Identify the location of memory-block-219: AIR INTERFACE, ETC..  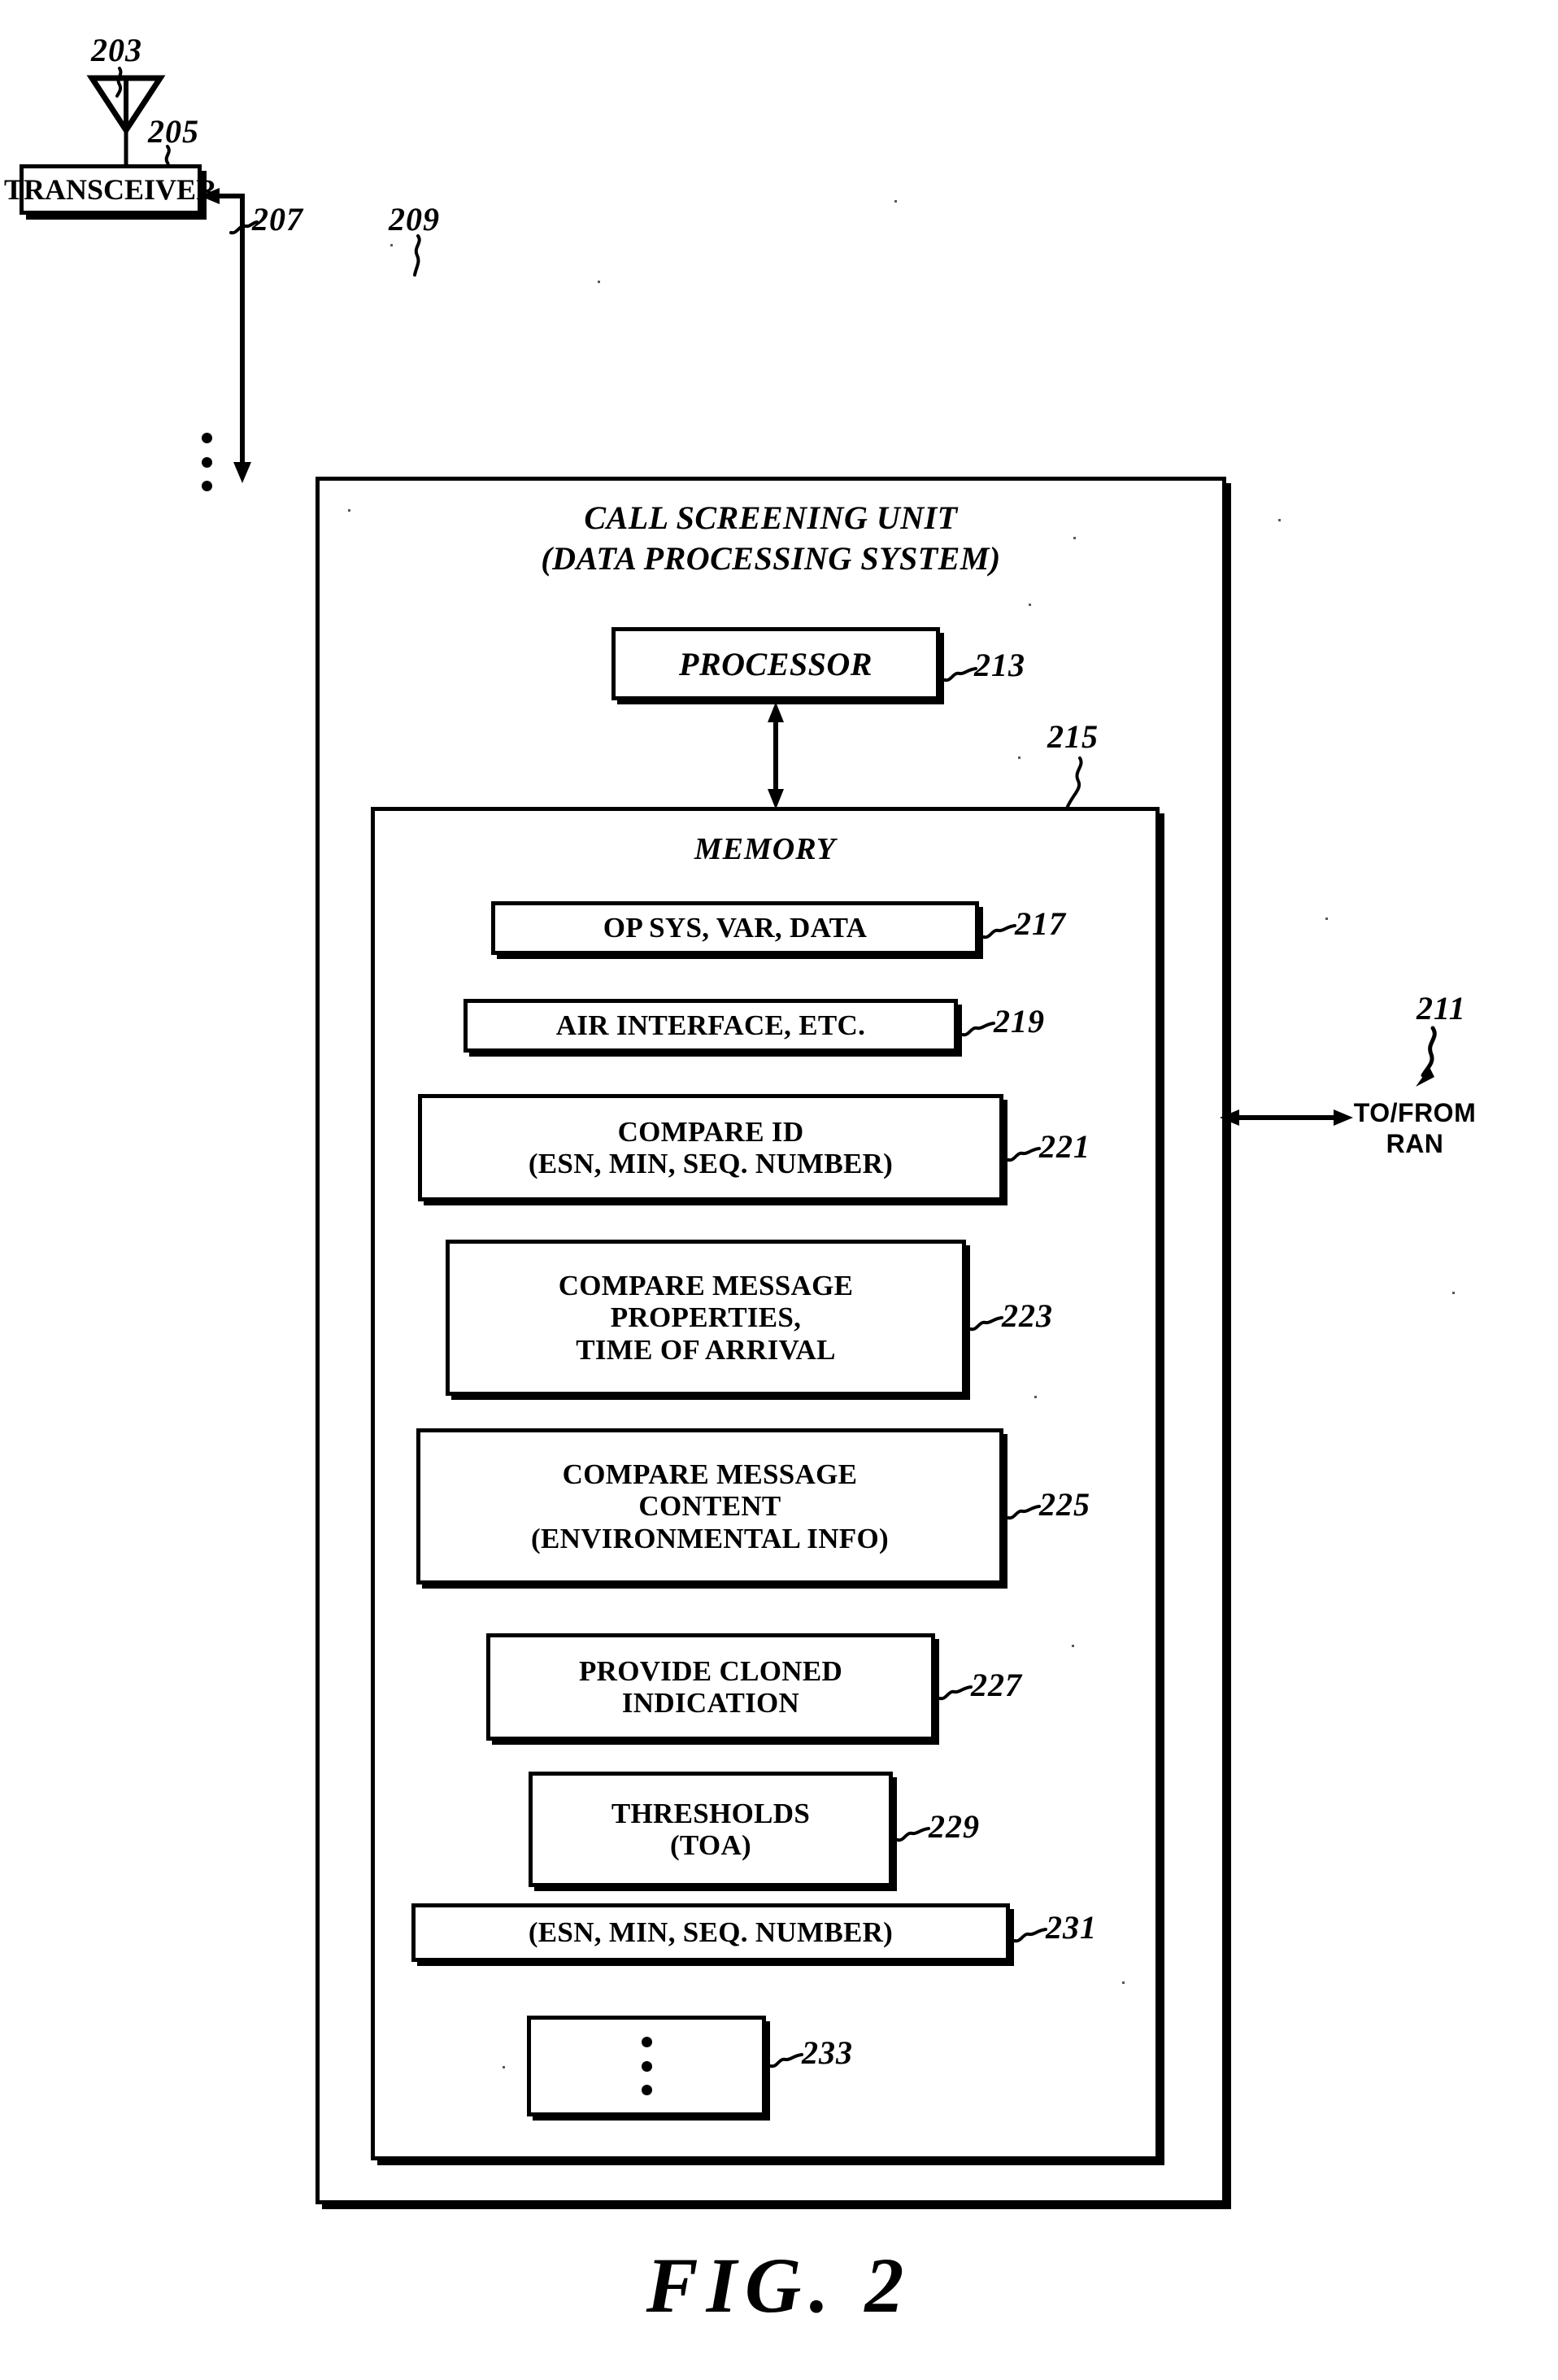
(710, 1026).